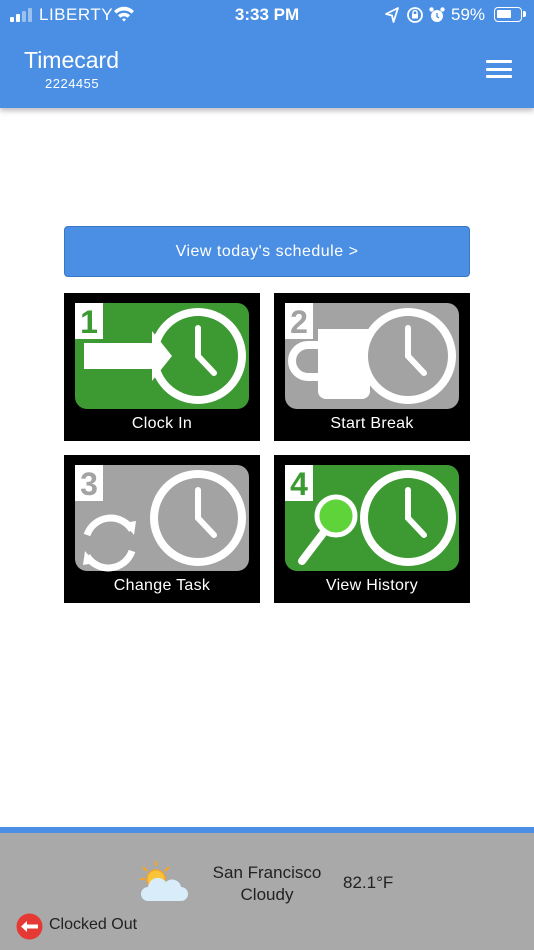  I want to click on clock-in-tile: 1 Clock In, so click(162, 367).